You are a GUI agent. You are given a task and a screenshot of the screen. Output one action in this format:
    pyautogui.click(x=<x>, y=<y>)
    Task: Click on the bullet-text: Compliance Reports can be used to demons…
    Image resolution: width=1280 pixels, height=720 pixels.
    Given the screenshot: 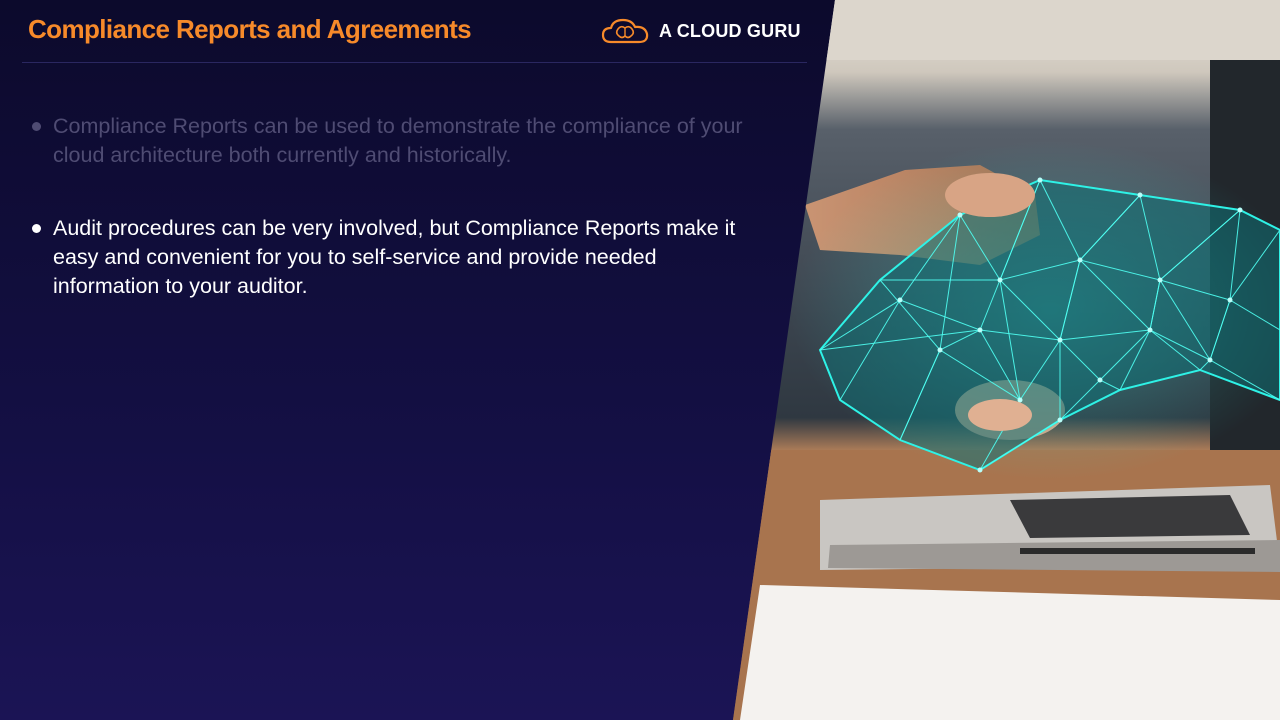 What is the action you would take?
    pyautogui.click(x=398, y=140)
    